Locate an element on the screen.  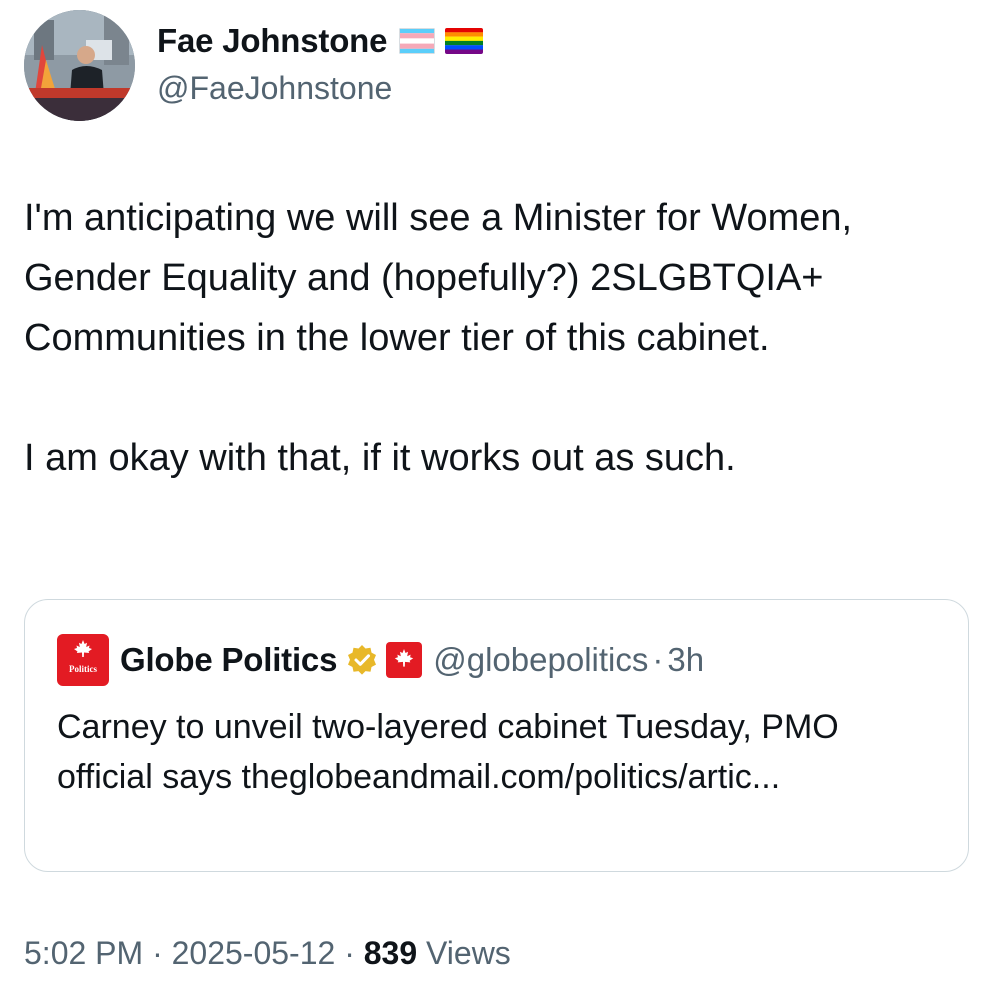
rainbow-flag-icon is located at coordinates (464, 41).